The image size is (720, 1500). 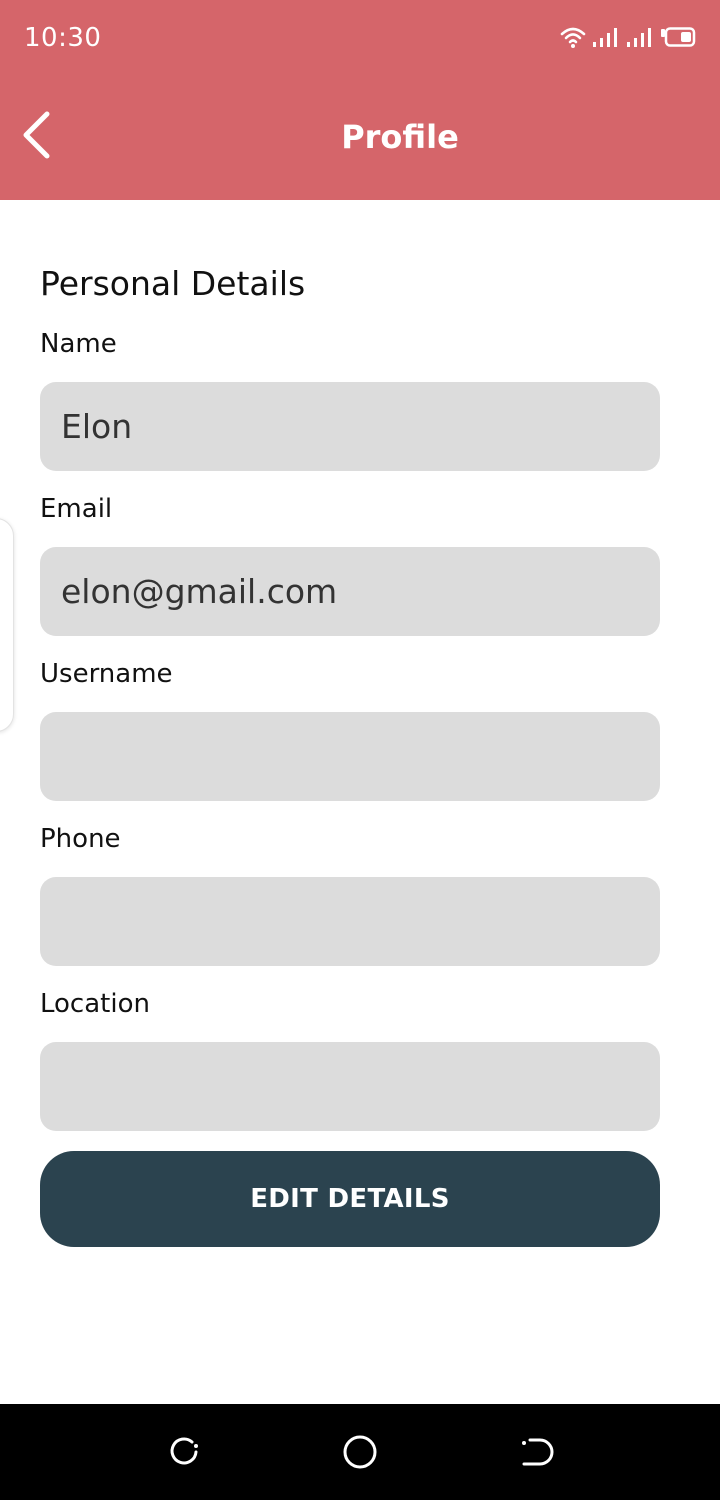 I want to click on status-time: 10:30, so click(x=63, y=38).